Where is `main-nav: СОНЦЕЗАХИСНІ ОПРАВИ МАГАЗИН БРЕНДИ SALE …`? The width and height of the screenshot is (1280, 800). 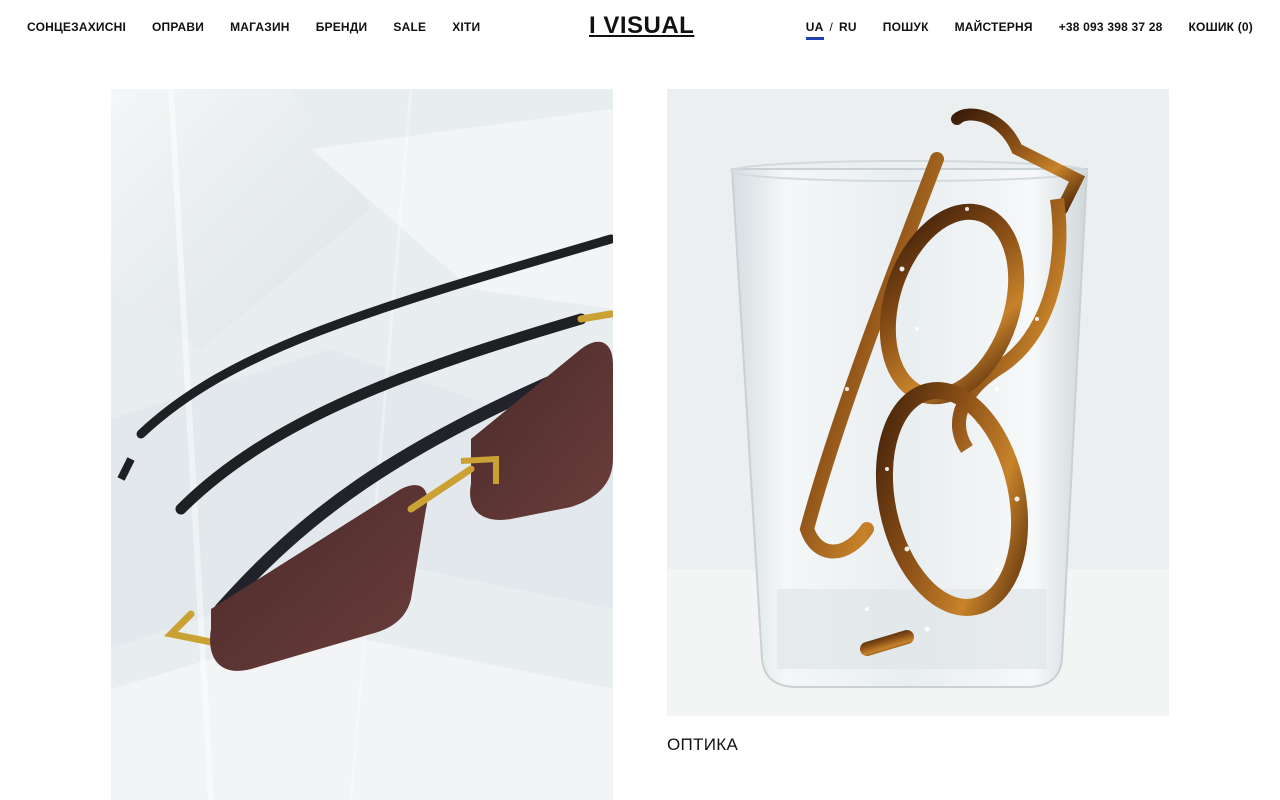
main-nav: СОНЦЕЗАХИСНІ ОПРАВИ МАГАЗИН БРЕНДИ SALE … is located at coordinates (266, 27).